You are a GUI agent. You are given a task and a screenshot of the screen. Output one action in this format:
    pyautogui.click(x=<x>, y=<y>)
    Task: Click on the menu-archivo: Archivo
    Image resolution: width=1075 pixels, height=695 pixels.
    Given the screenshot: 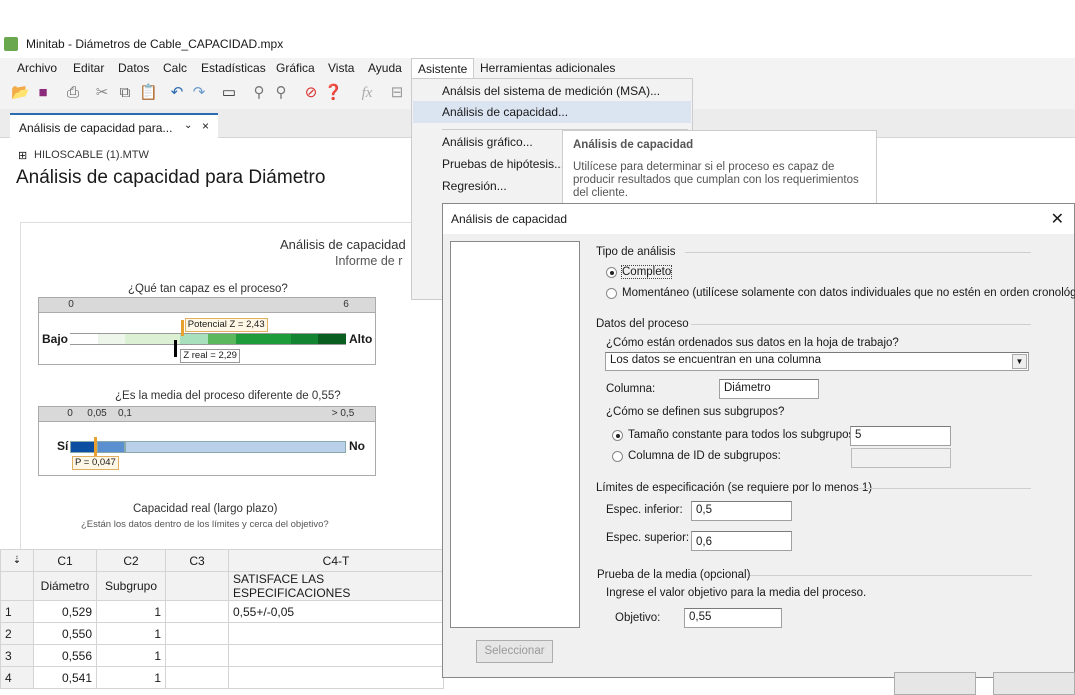 What is the action you would take?
    pyautogui.click(x=37, y=68)
    